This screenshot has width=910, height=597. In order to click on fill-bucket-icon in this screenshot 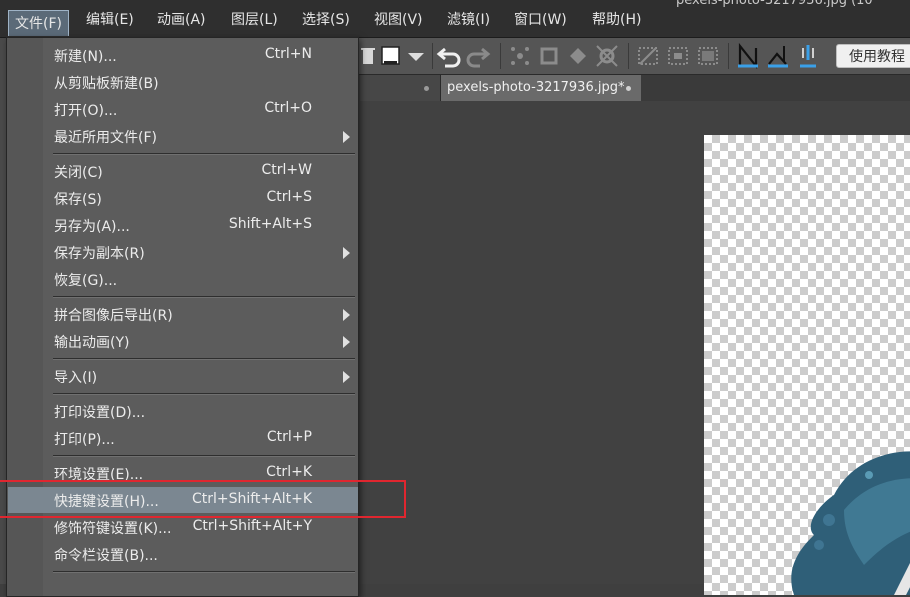, I will do `click(578, 56)`.